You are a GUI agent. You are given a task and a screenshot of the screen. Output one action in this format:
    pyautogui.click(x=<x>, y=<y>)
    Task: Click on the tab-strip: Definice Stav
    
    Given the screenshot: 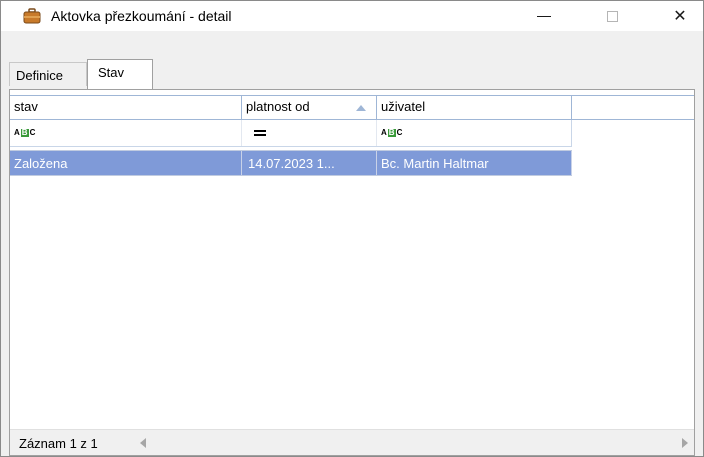 What is the action you would take?
    pyautogui.click(x=352, y=74)
    